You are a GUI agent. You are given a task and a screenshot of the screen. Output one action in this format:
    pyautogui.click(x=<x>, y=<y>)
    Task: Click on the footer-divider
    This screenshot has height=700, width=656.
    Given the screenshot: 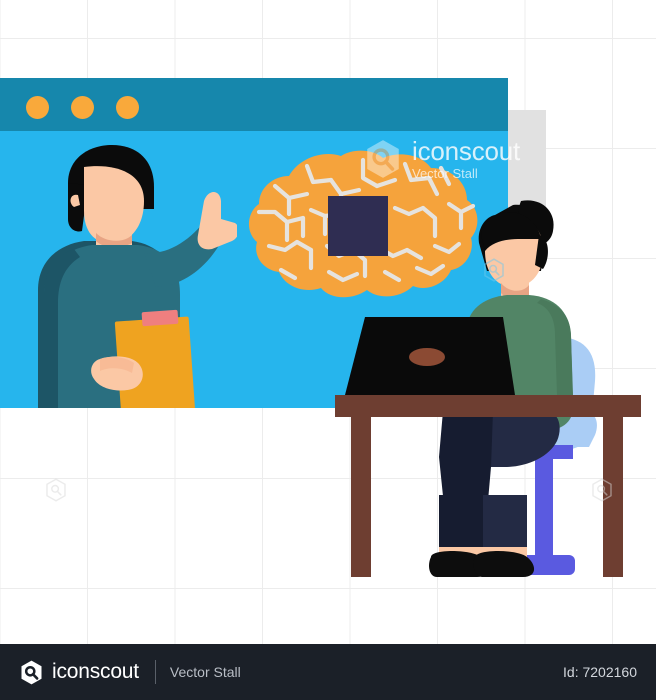 What is the action you would take?
    pyautogui.click(x=155, y=672)
    